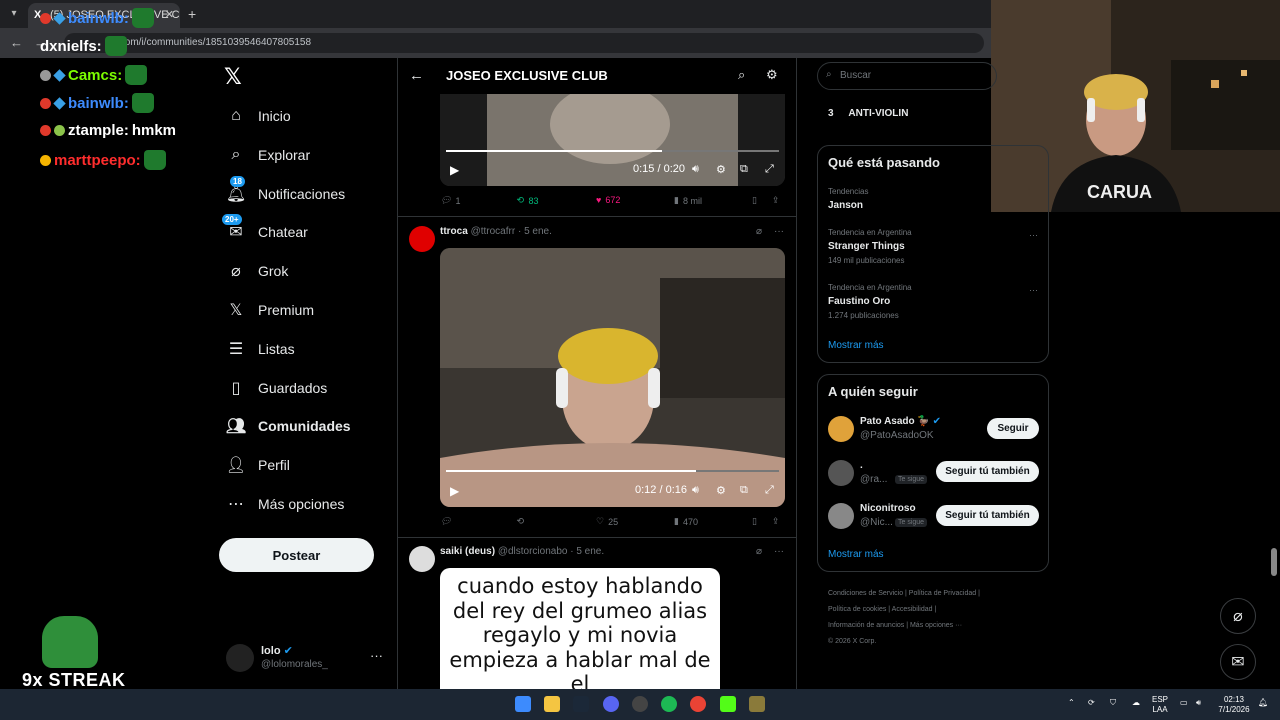 The height and width of the screenshot is (720, 1280). I want to click on nav-lists: ☰ Listas, so click(260, 349).